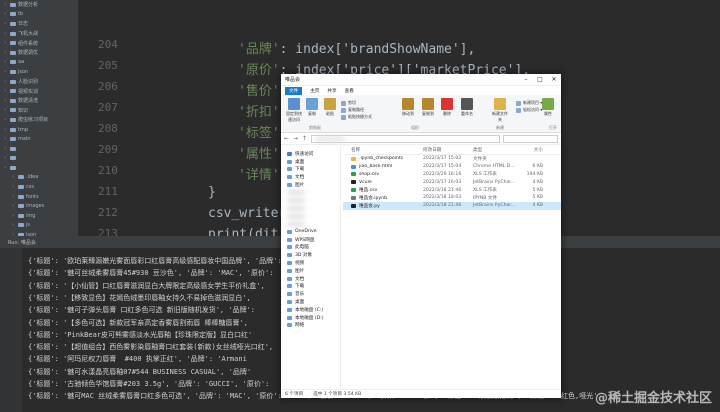  What do you see at coordinates (39, 43) in the screenshot?
I see `tree-item: › 组件系统` at bounding box center [39, 43].